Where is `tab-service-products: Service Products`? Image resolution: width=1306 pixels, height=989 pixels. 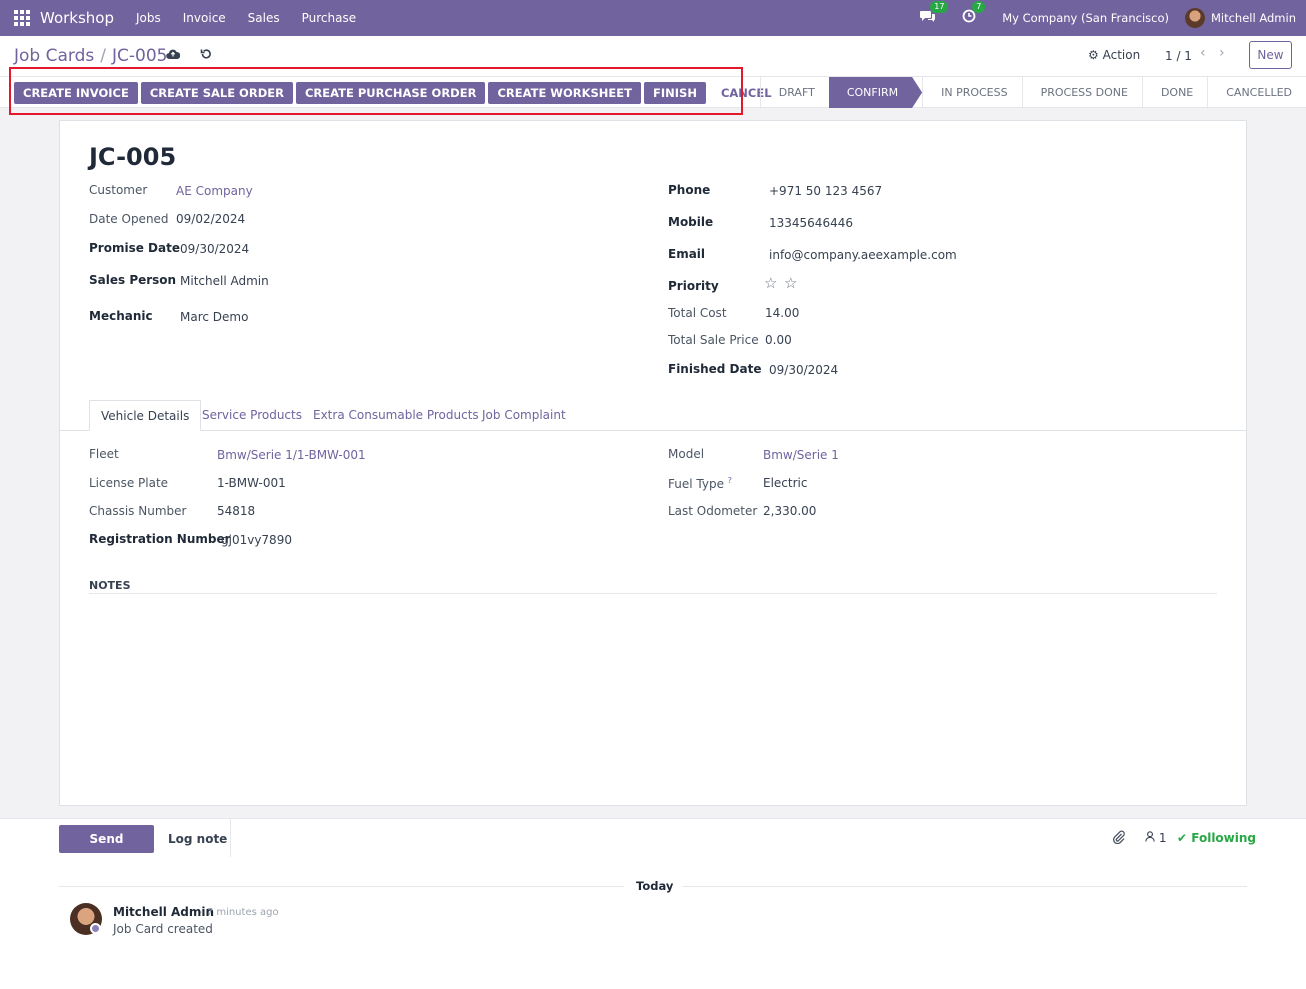
tab-service-products: Service Products is located at coordinates (252, 415).